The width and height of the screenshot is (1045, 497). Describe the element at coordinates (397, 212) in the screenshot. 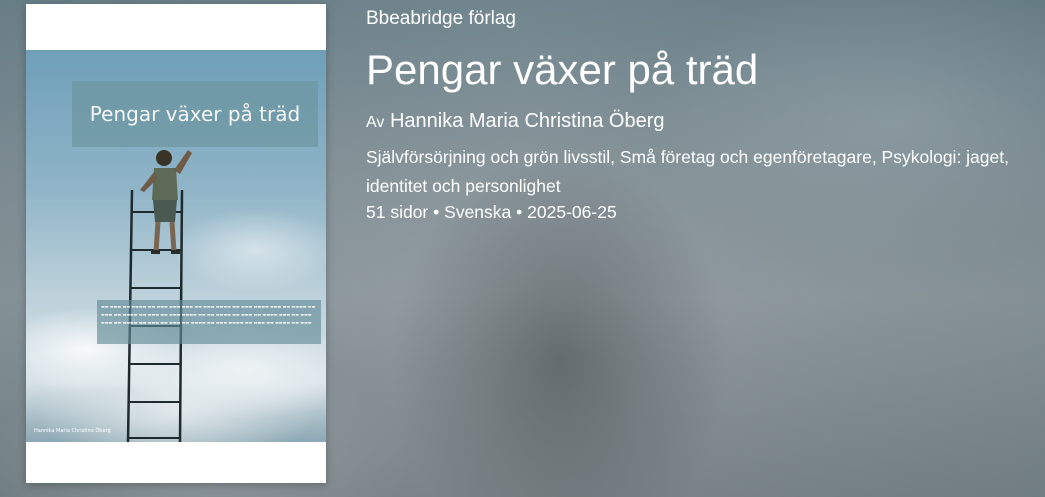

I see `page-count: 51 sidor` at that location.